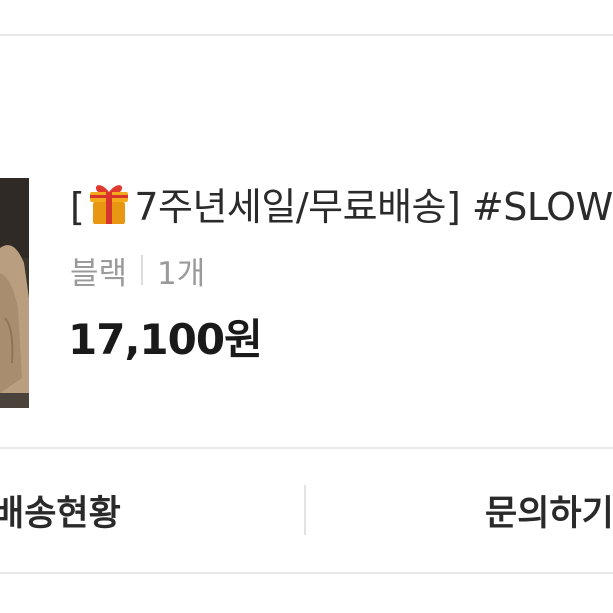  What do you see at coordinates (549, 510) in the screenshot?
I see `inquiry-button: 문의하기` at bounding box center [549, 510].